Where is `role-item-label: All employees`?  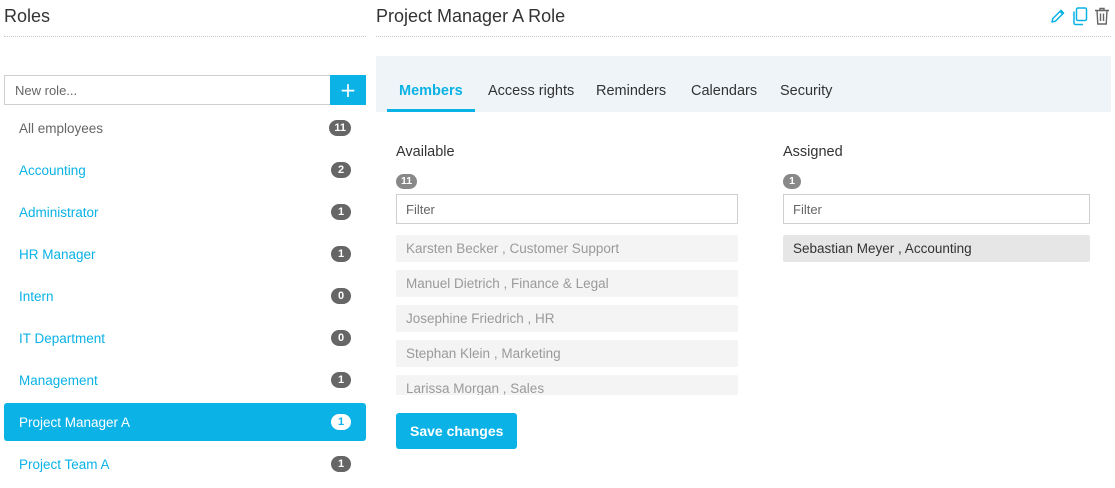 role-item-label: All employees is located at coordinates (61, 128).